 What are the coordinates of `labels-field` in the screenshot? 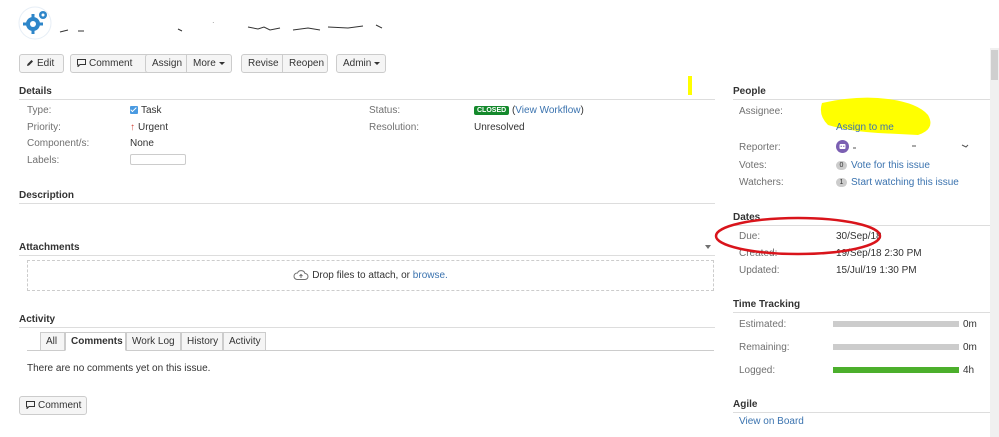 It's located at (158, 159).